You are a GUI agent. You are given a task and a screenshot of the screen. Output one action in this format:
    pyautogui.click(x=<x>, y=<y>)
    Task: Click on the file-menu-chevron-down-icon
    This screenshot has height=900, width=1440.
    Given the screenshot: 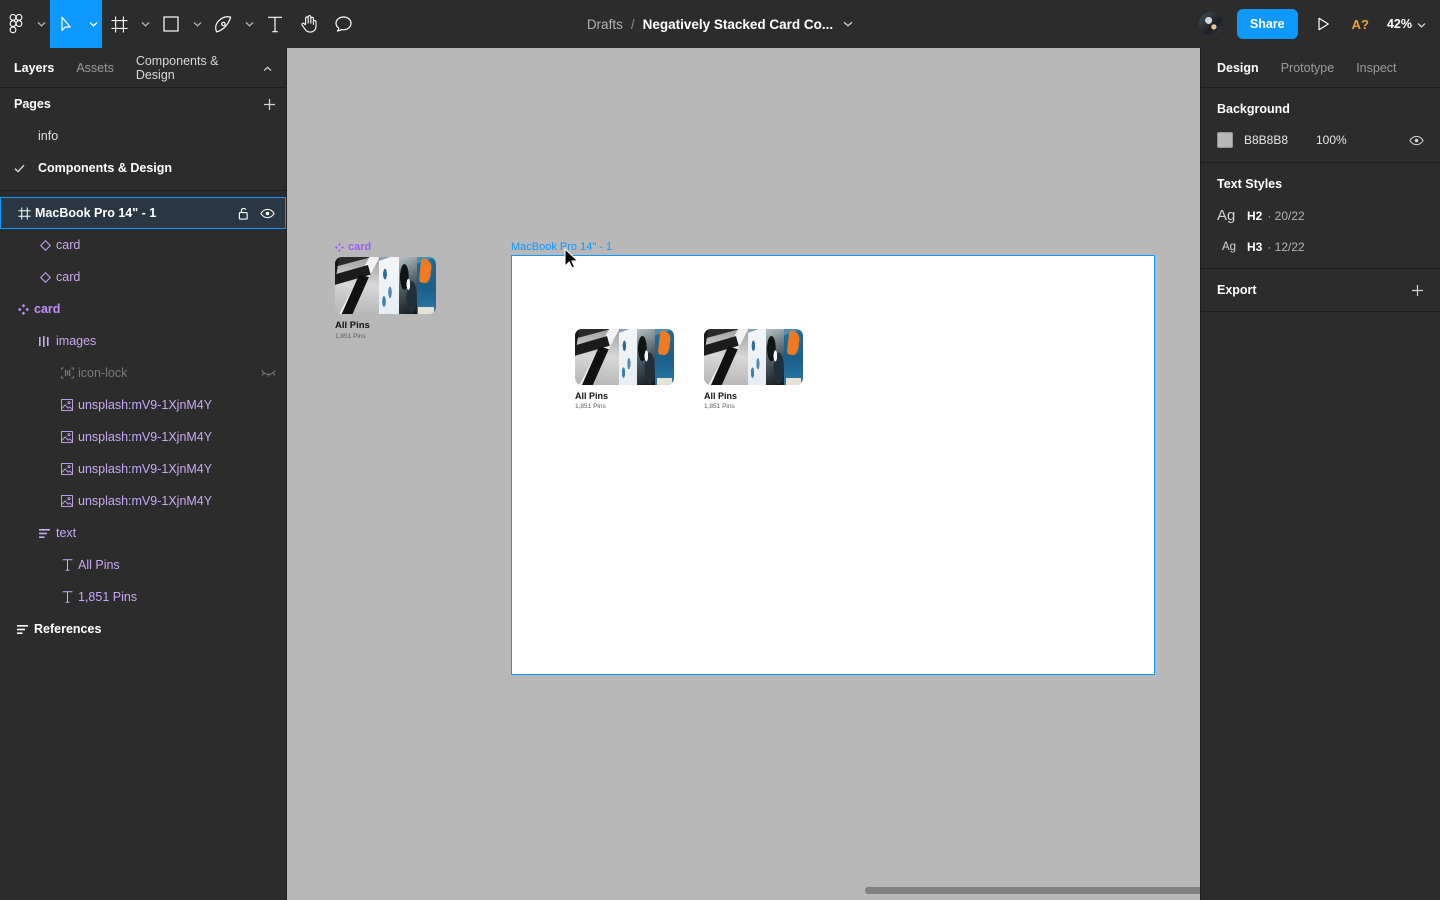 What is the action you would take?
    pyautogui.click(x=848, y=24)
    